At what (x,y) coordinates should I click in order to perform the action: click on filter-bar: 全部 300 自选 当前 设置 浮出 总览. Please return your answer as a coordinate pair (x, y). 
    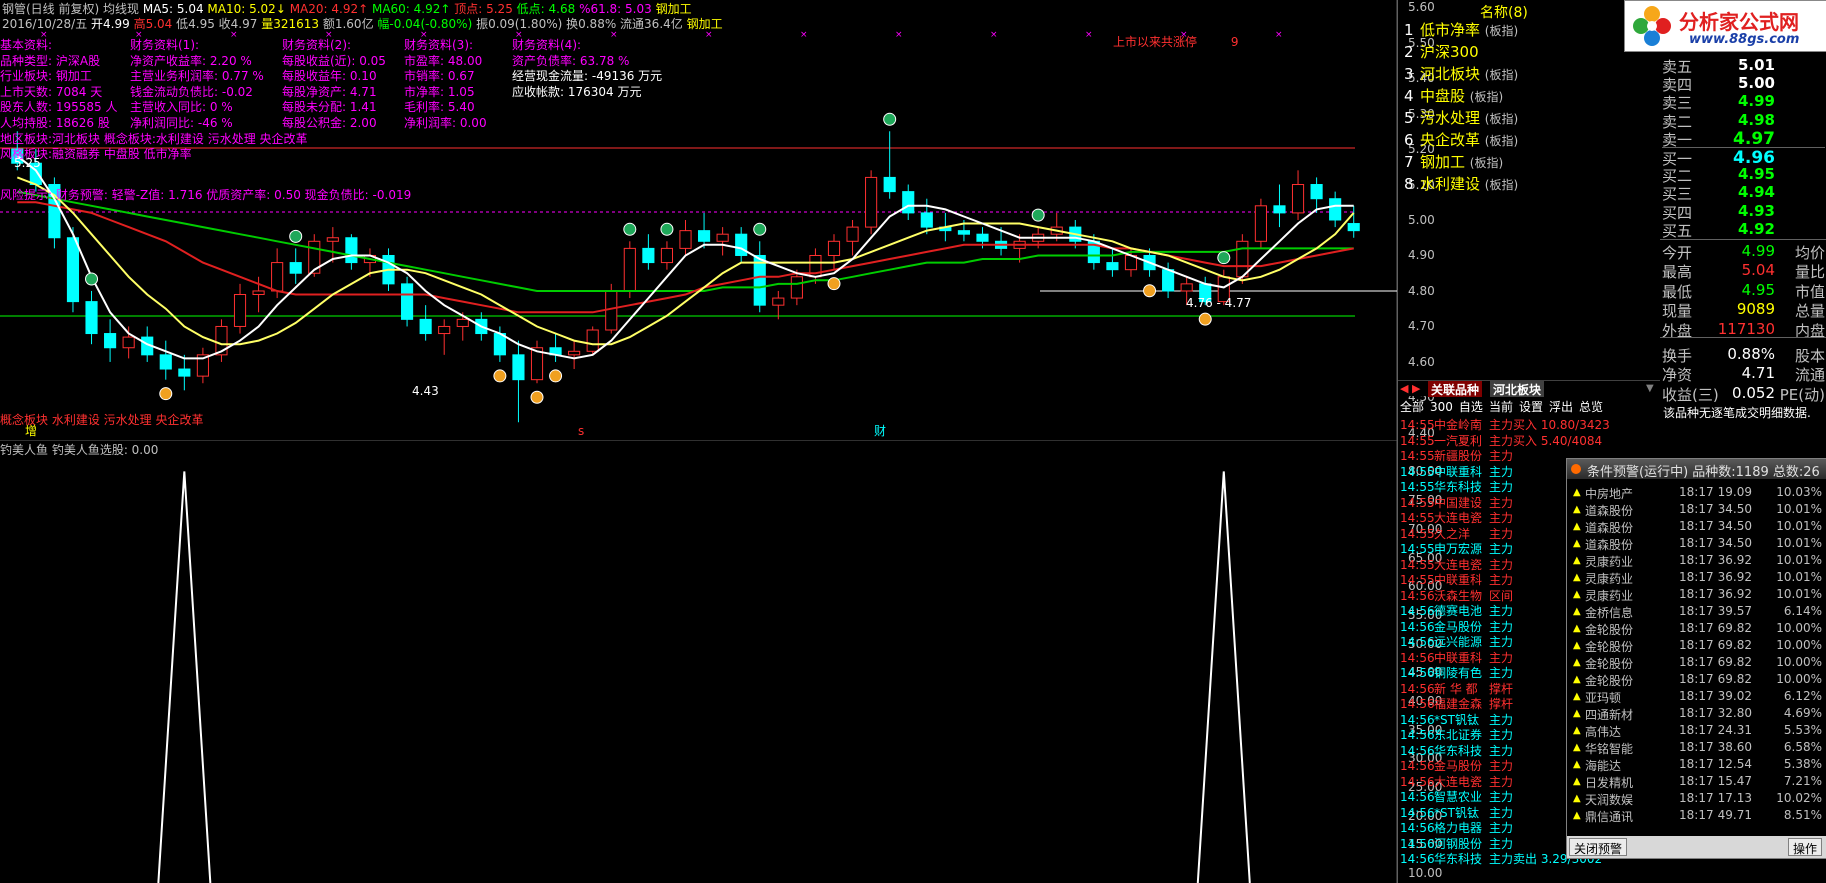
    Looking at the image, I should click on (1529, 406).